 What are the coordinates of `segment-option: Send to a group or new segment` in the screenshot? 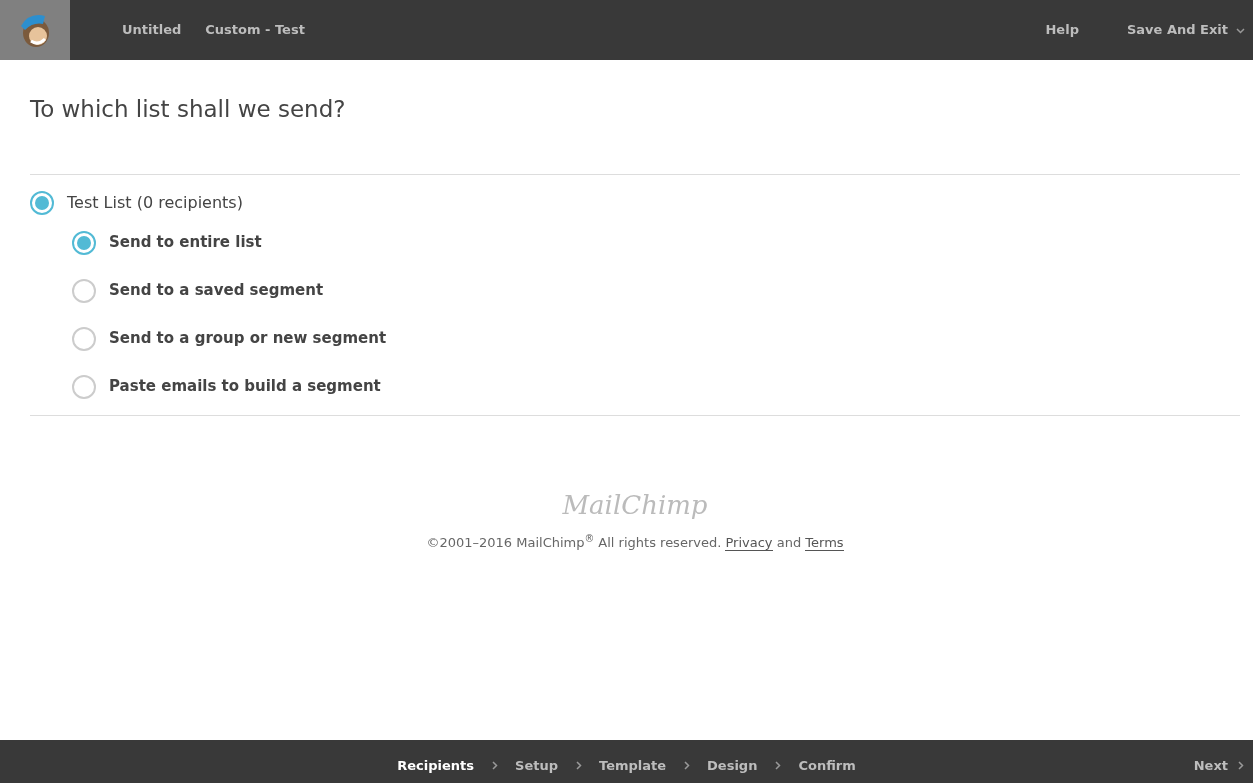 It's located at (656, 338).